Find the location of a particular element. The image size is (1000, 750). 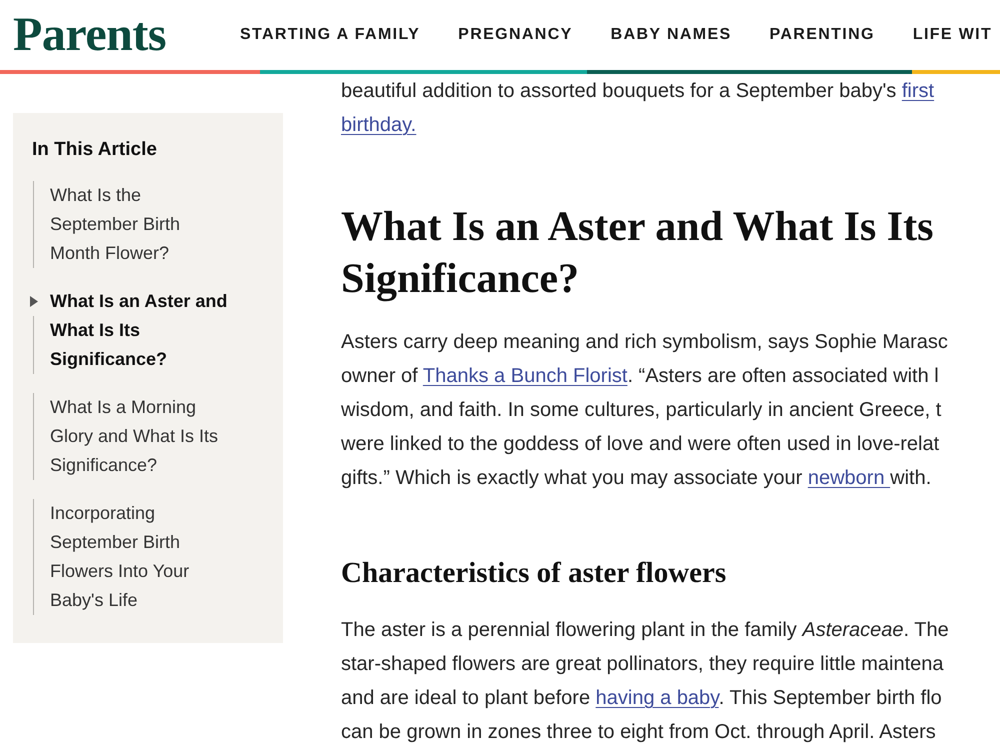

toc-link: Incorporating September Birth Flowers Into Your Baby's Life is located at coordinates (140, 557).